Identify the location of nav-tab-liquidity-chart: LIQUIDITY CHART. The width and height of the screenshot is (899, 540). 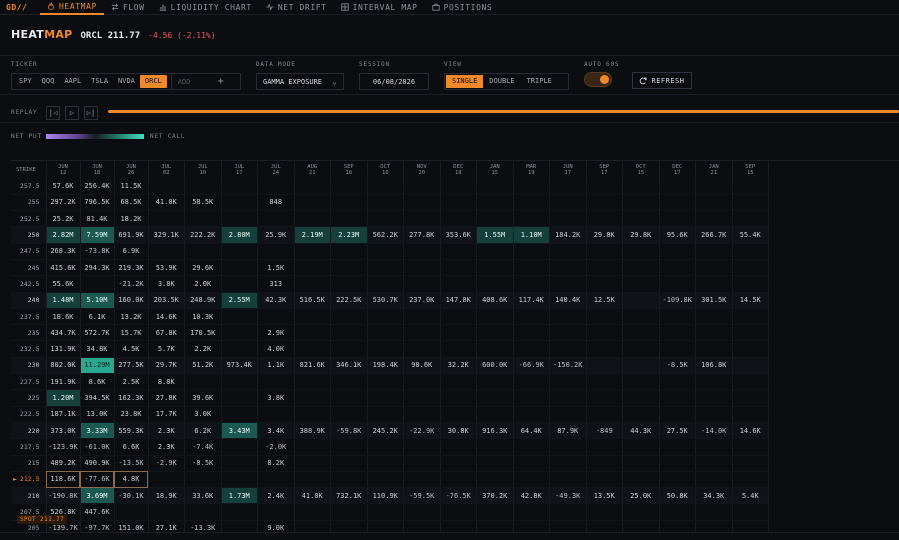
(205, 7).